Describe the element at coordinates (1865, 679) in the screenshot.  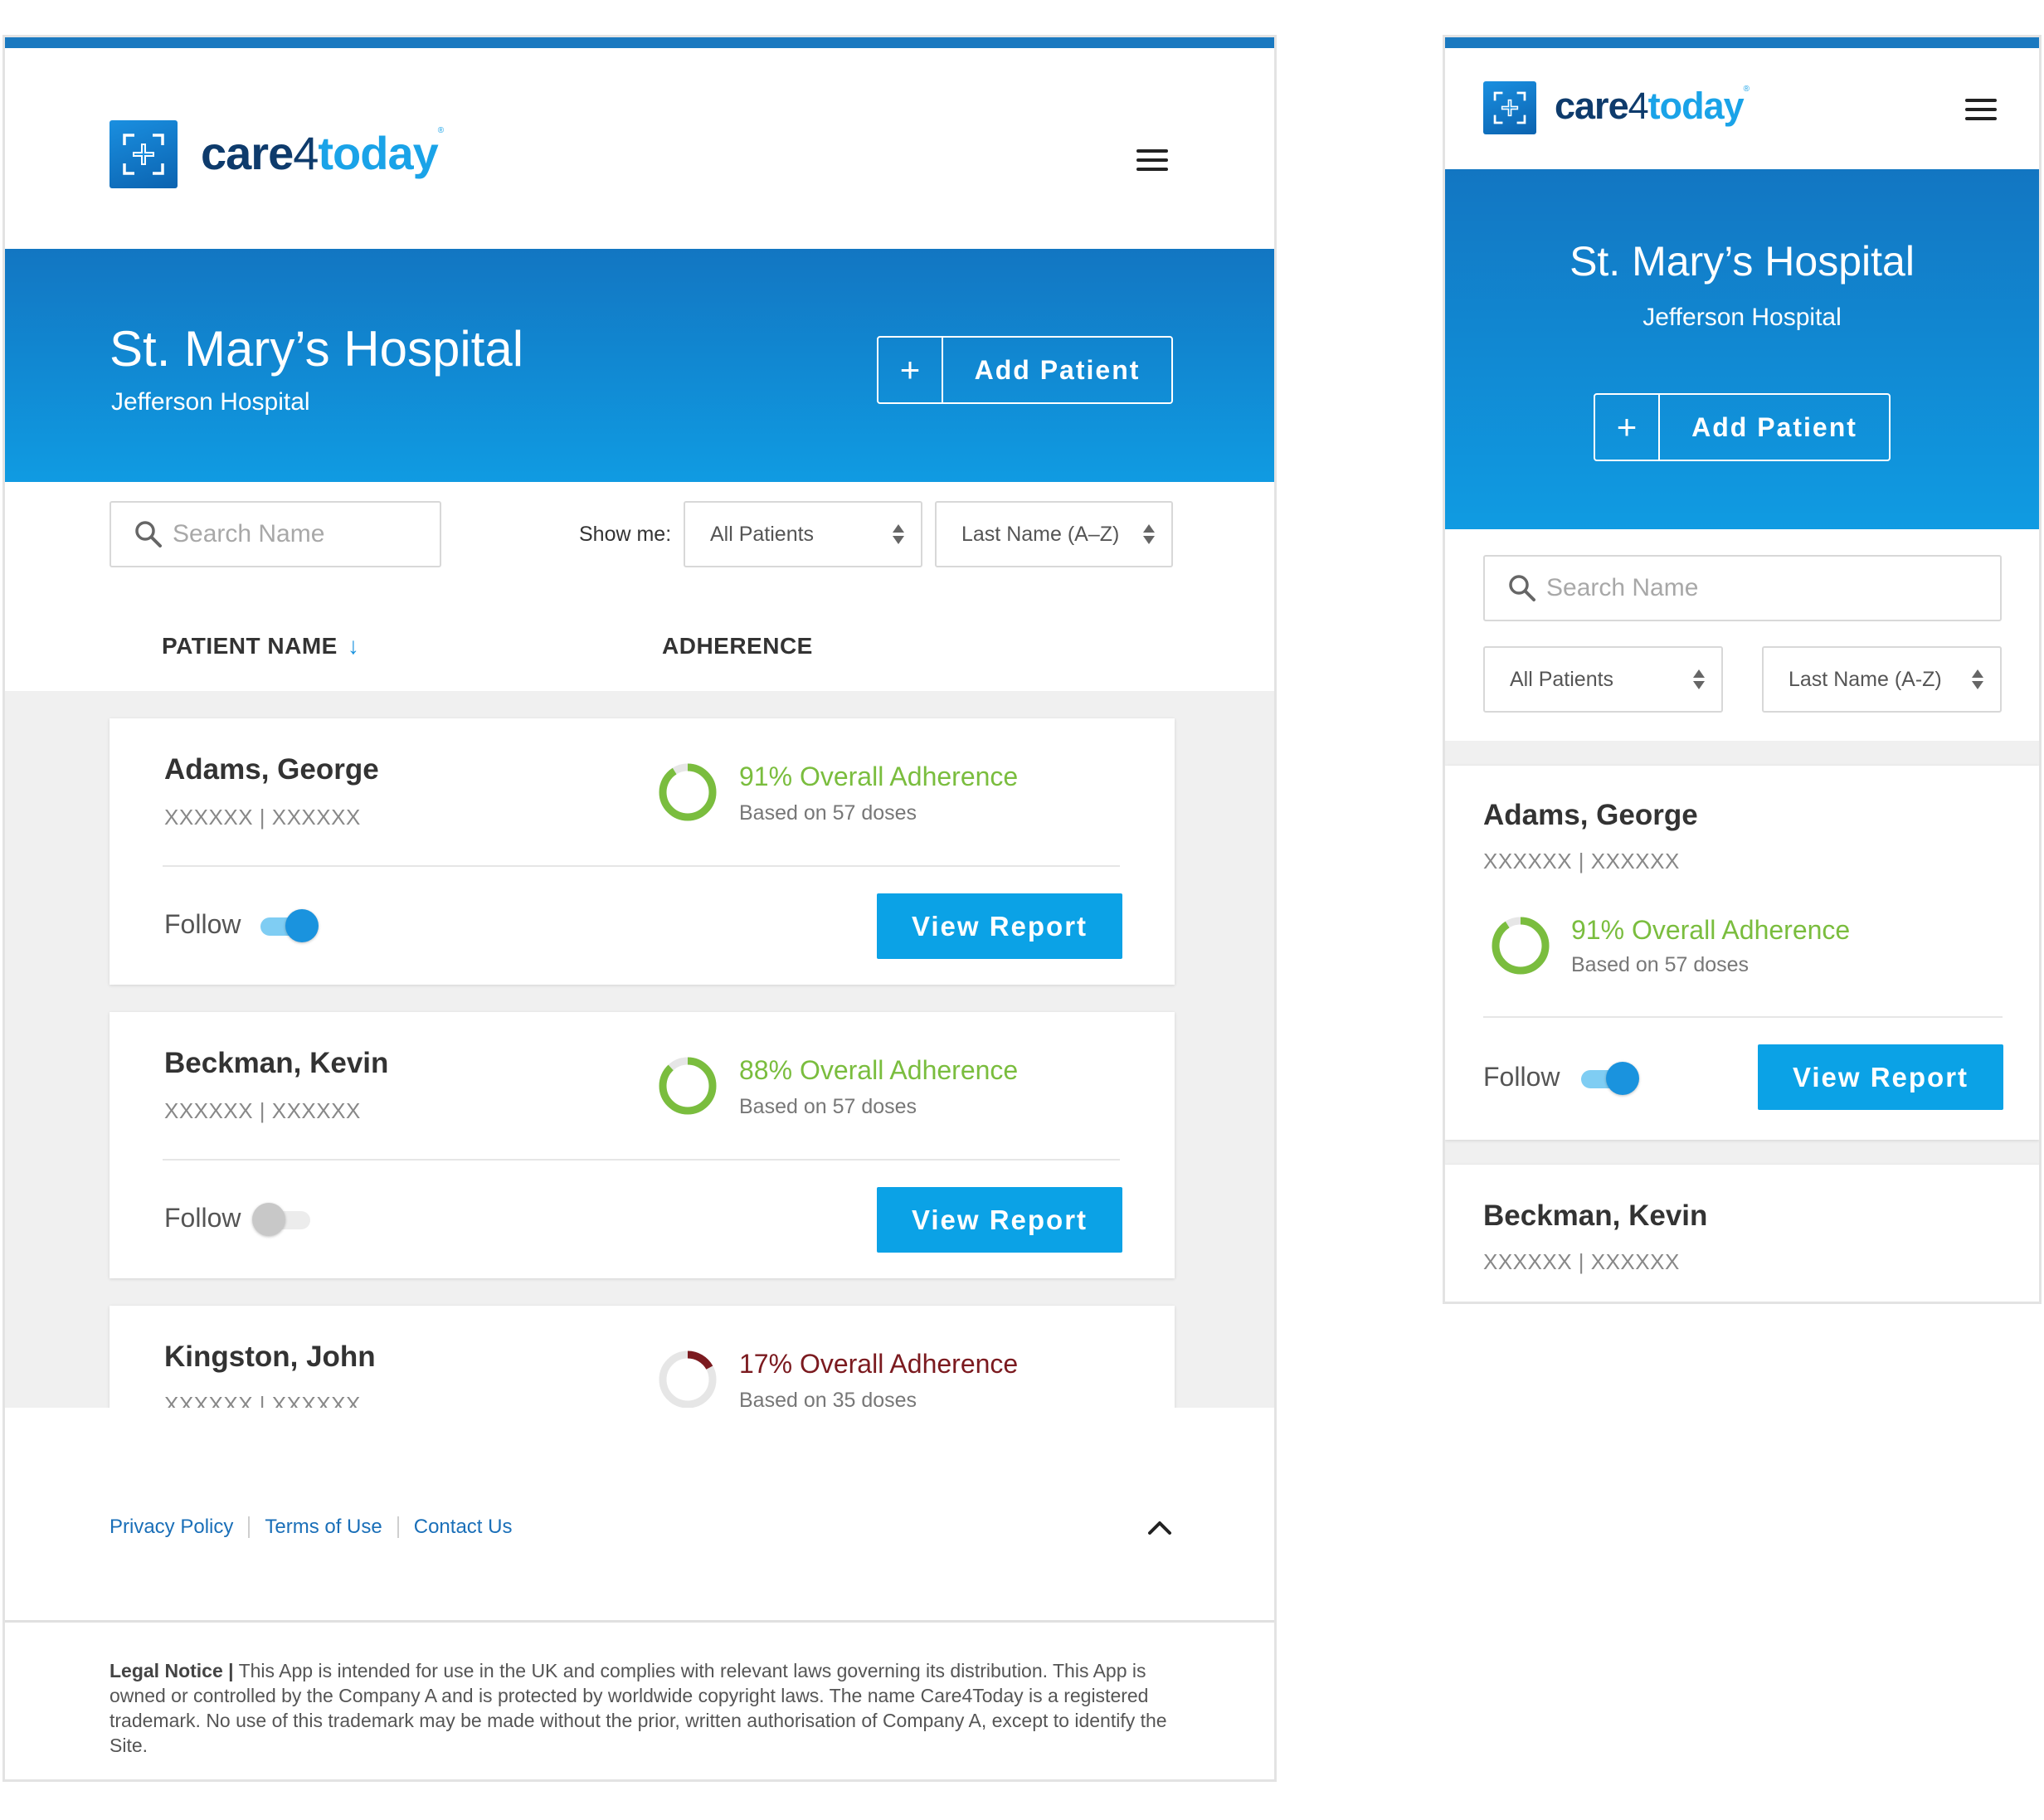
I see `sort-order-value: Last Name (A-Z)` at that location.